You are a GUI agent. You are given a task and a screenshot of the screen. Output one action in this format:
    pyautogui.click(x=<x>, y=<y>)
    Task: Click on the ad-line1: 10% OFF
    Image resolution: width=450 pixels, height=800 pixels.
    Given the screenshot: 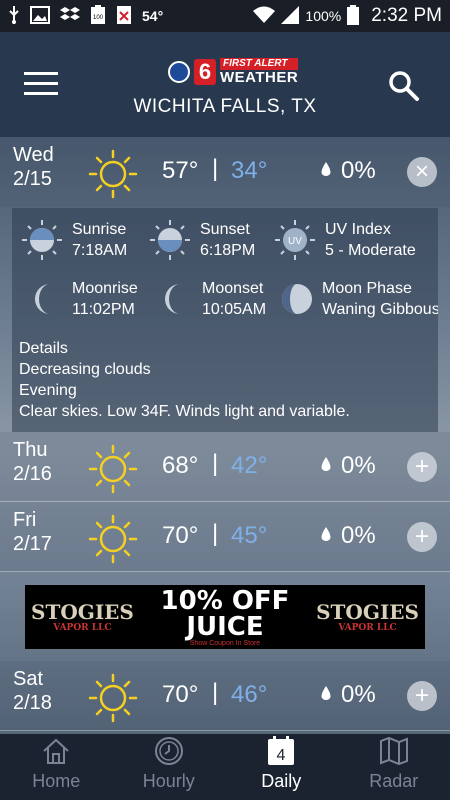 What is the action you would take?
    pyautogui.click(x=225, y=600)
    